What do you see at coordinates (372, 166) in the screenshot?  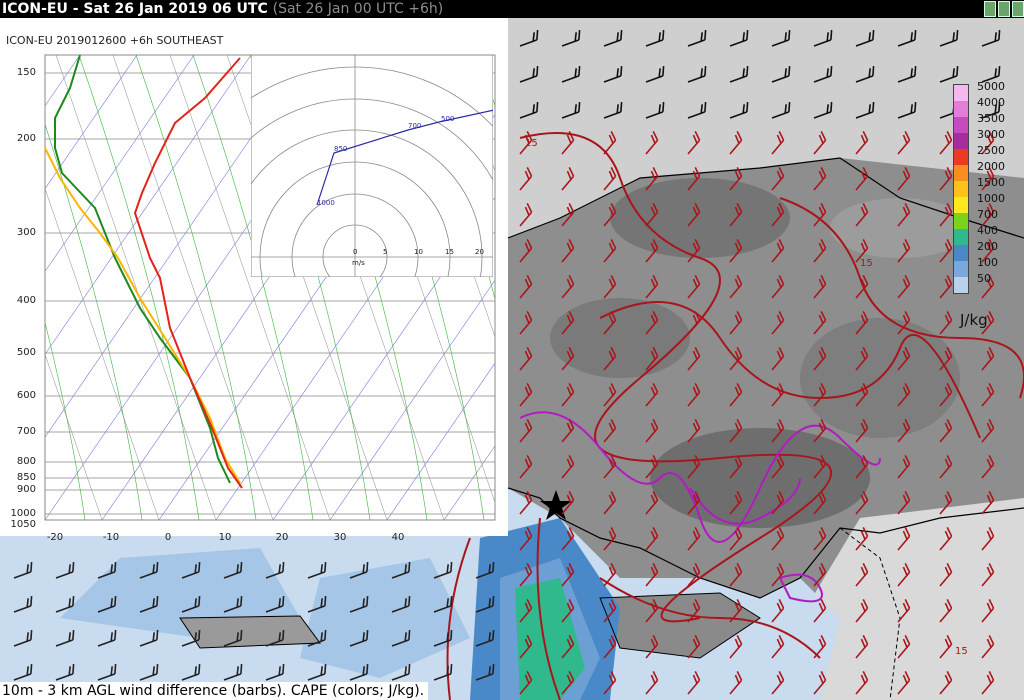 I see `hodograph: 1000 850 700 500 0 5 10 15 20 m/s` at bounding box center [372, 166].